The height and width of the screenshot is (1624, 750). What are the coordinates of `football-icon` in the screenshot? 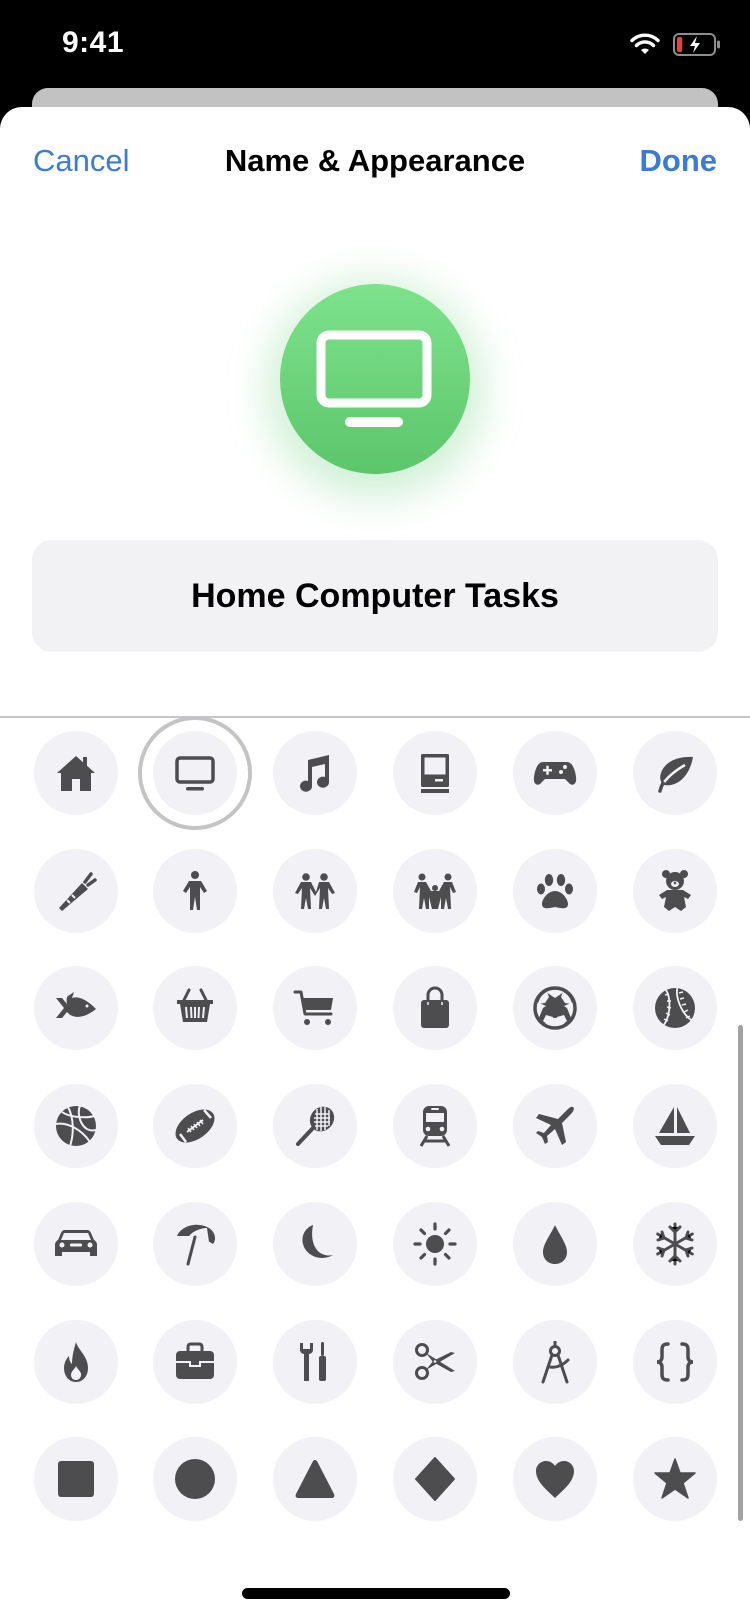 It's located at (195, 1126).